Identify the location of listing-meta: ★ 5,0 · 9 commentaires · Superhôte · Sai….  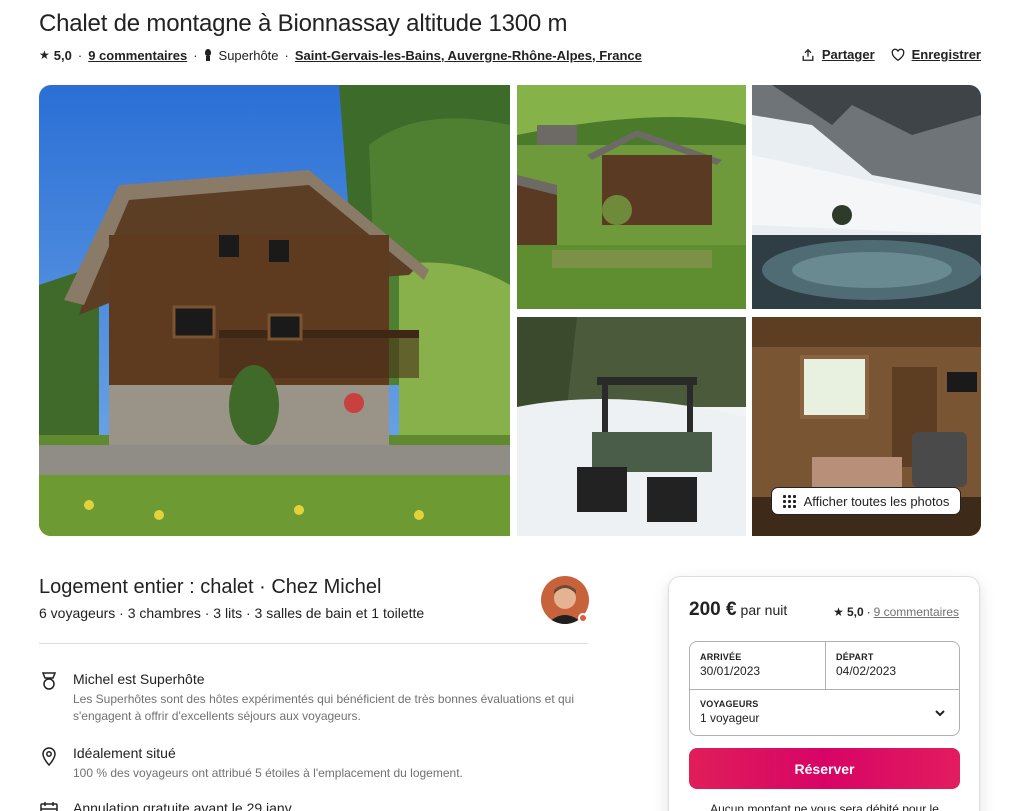
(340, 55).